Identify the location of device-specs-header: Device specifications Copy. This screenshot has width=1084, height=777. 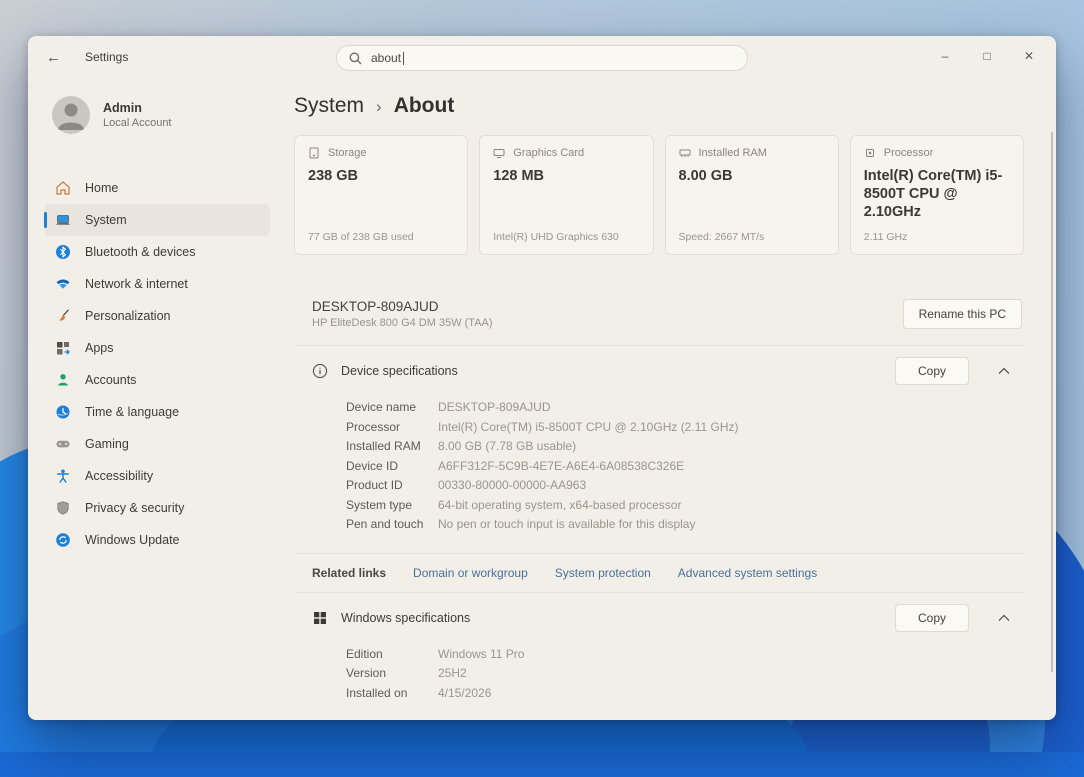
(659, 371).